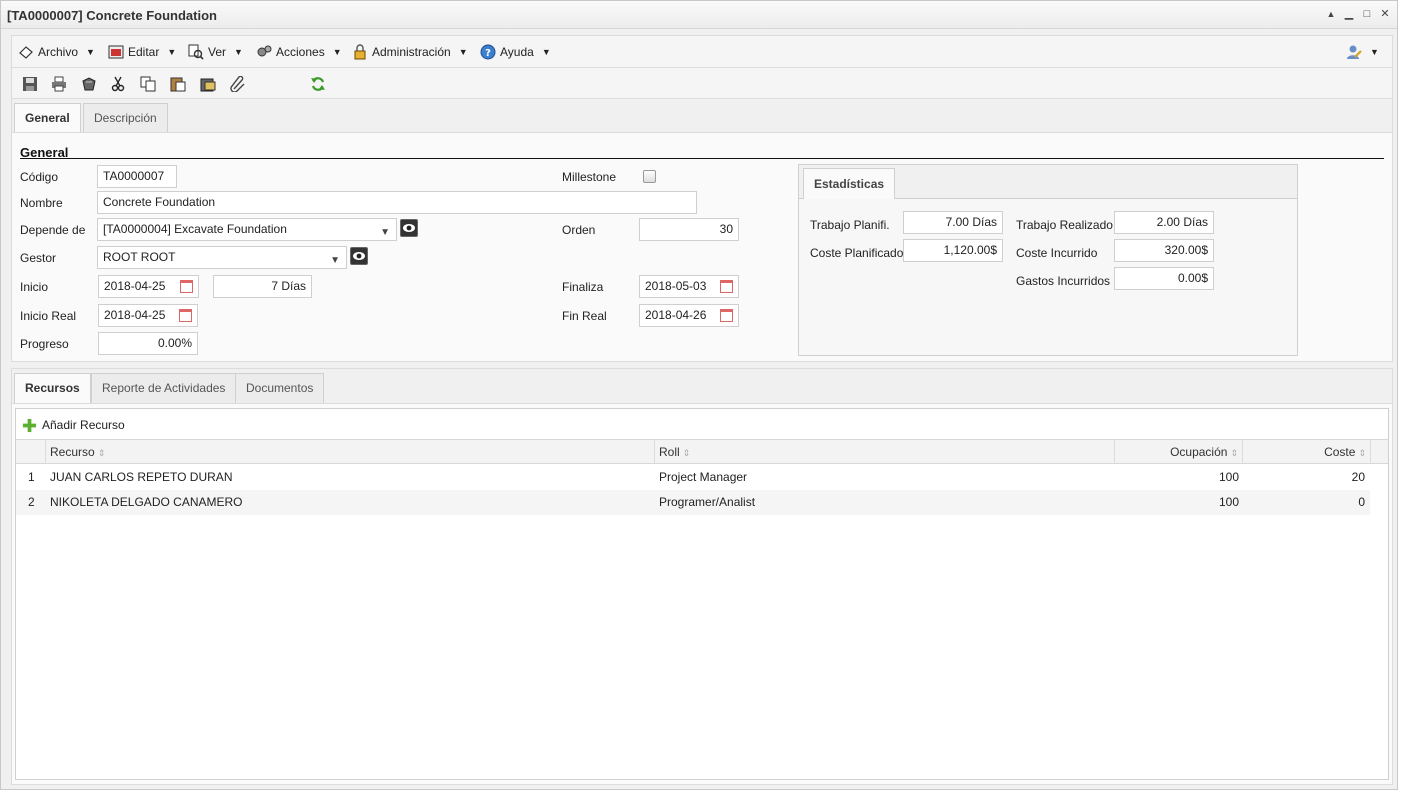 The image size is (1403, 793). Describe the element at coordinates (148, 343) in the screenshot. I see `progreso-field: 0.00%` at that location.